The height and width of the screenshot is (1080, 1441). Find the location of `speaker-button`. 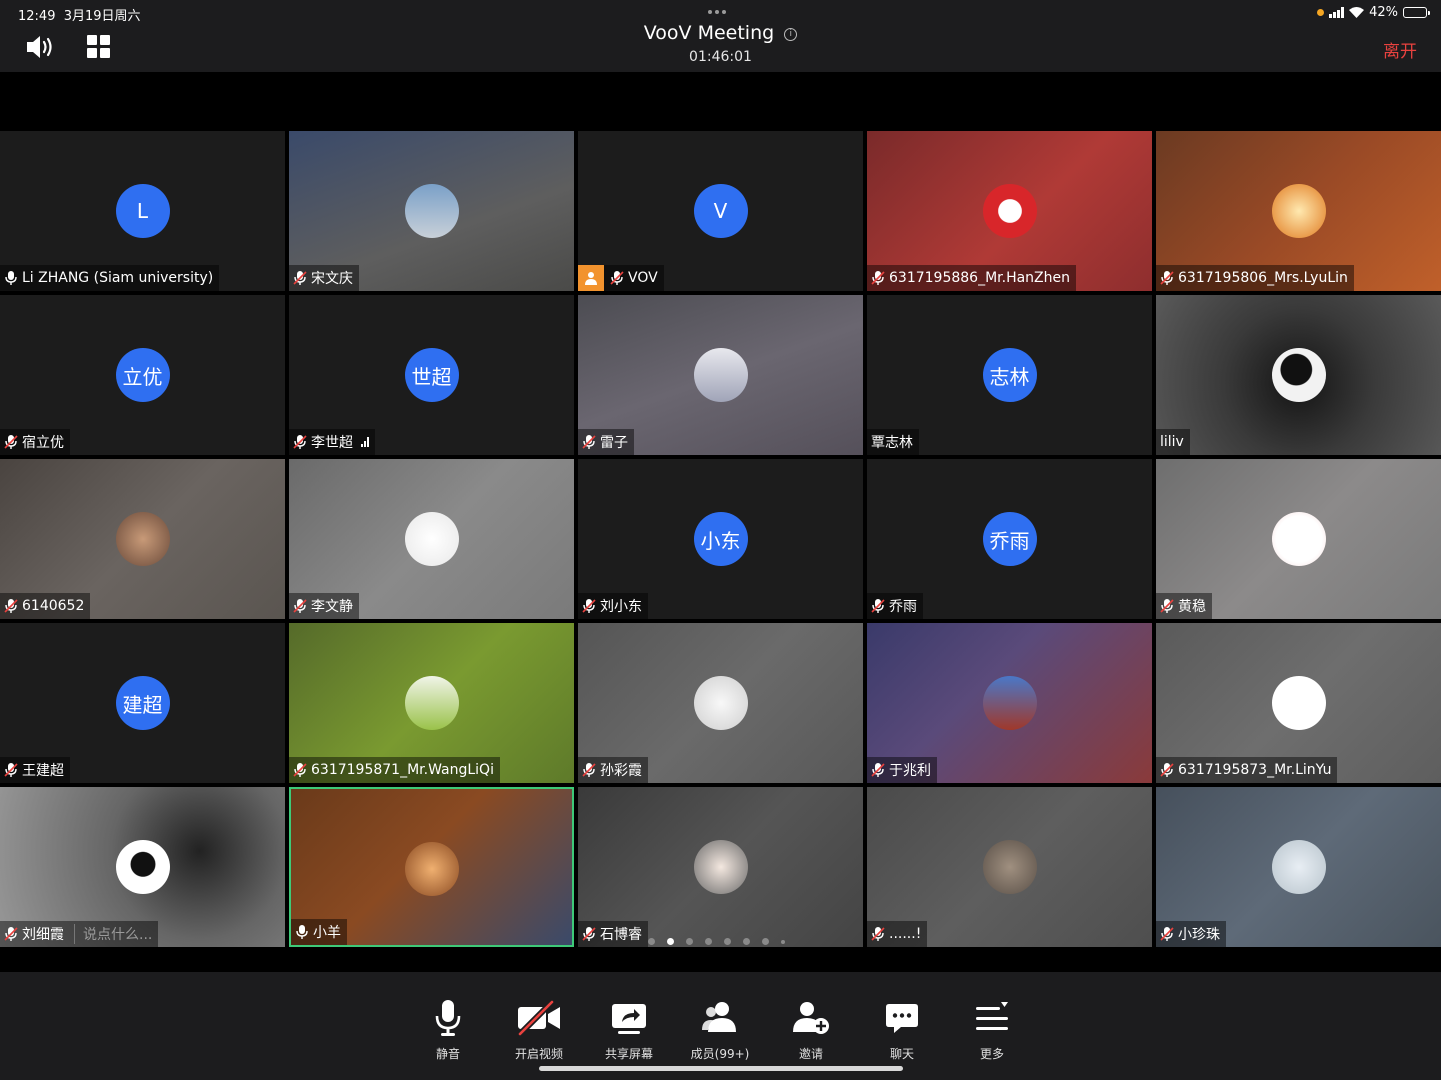

speaker-button is located at coordinates (41, 47).